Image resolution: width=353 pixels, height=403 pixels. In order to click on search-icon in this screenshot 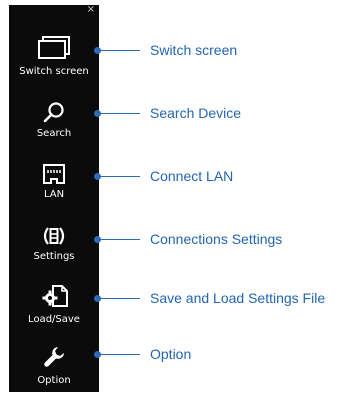, I will do `click(53, 112)`.